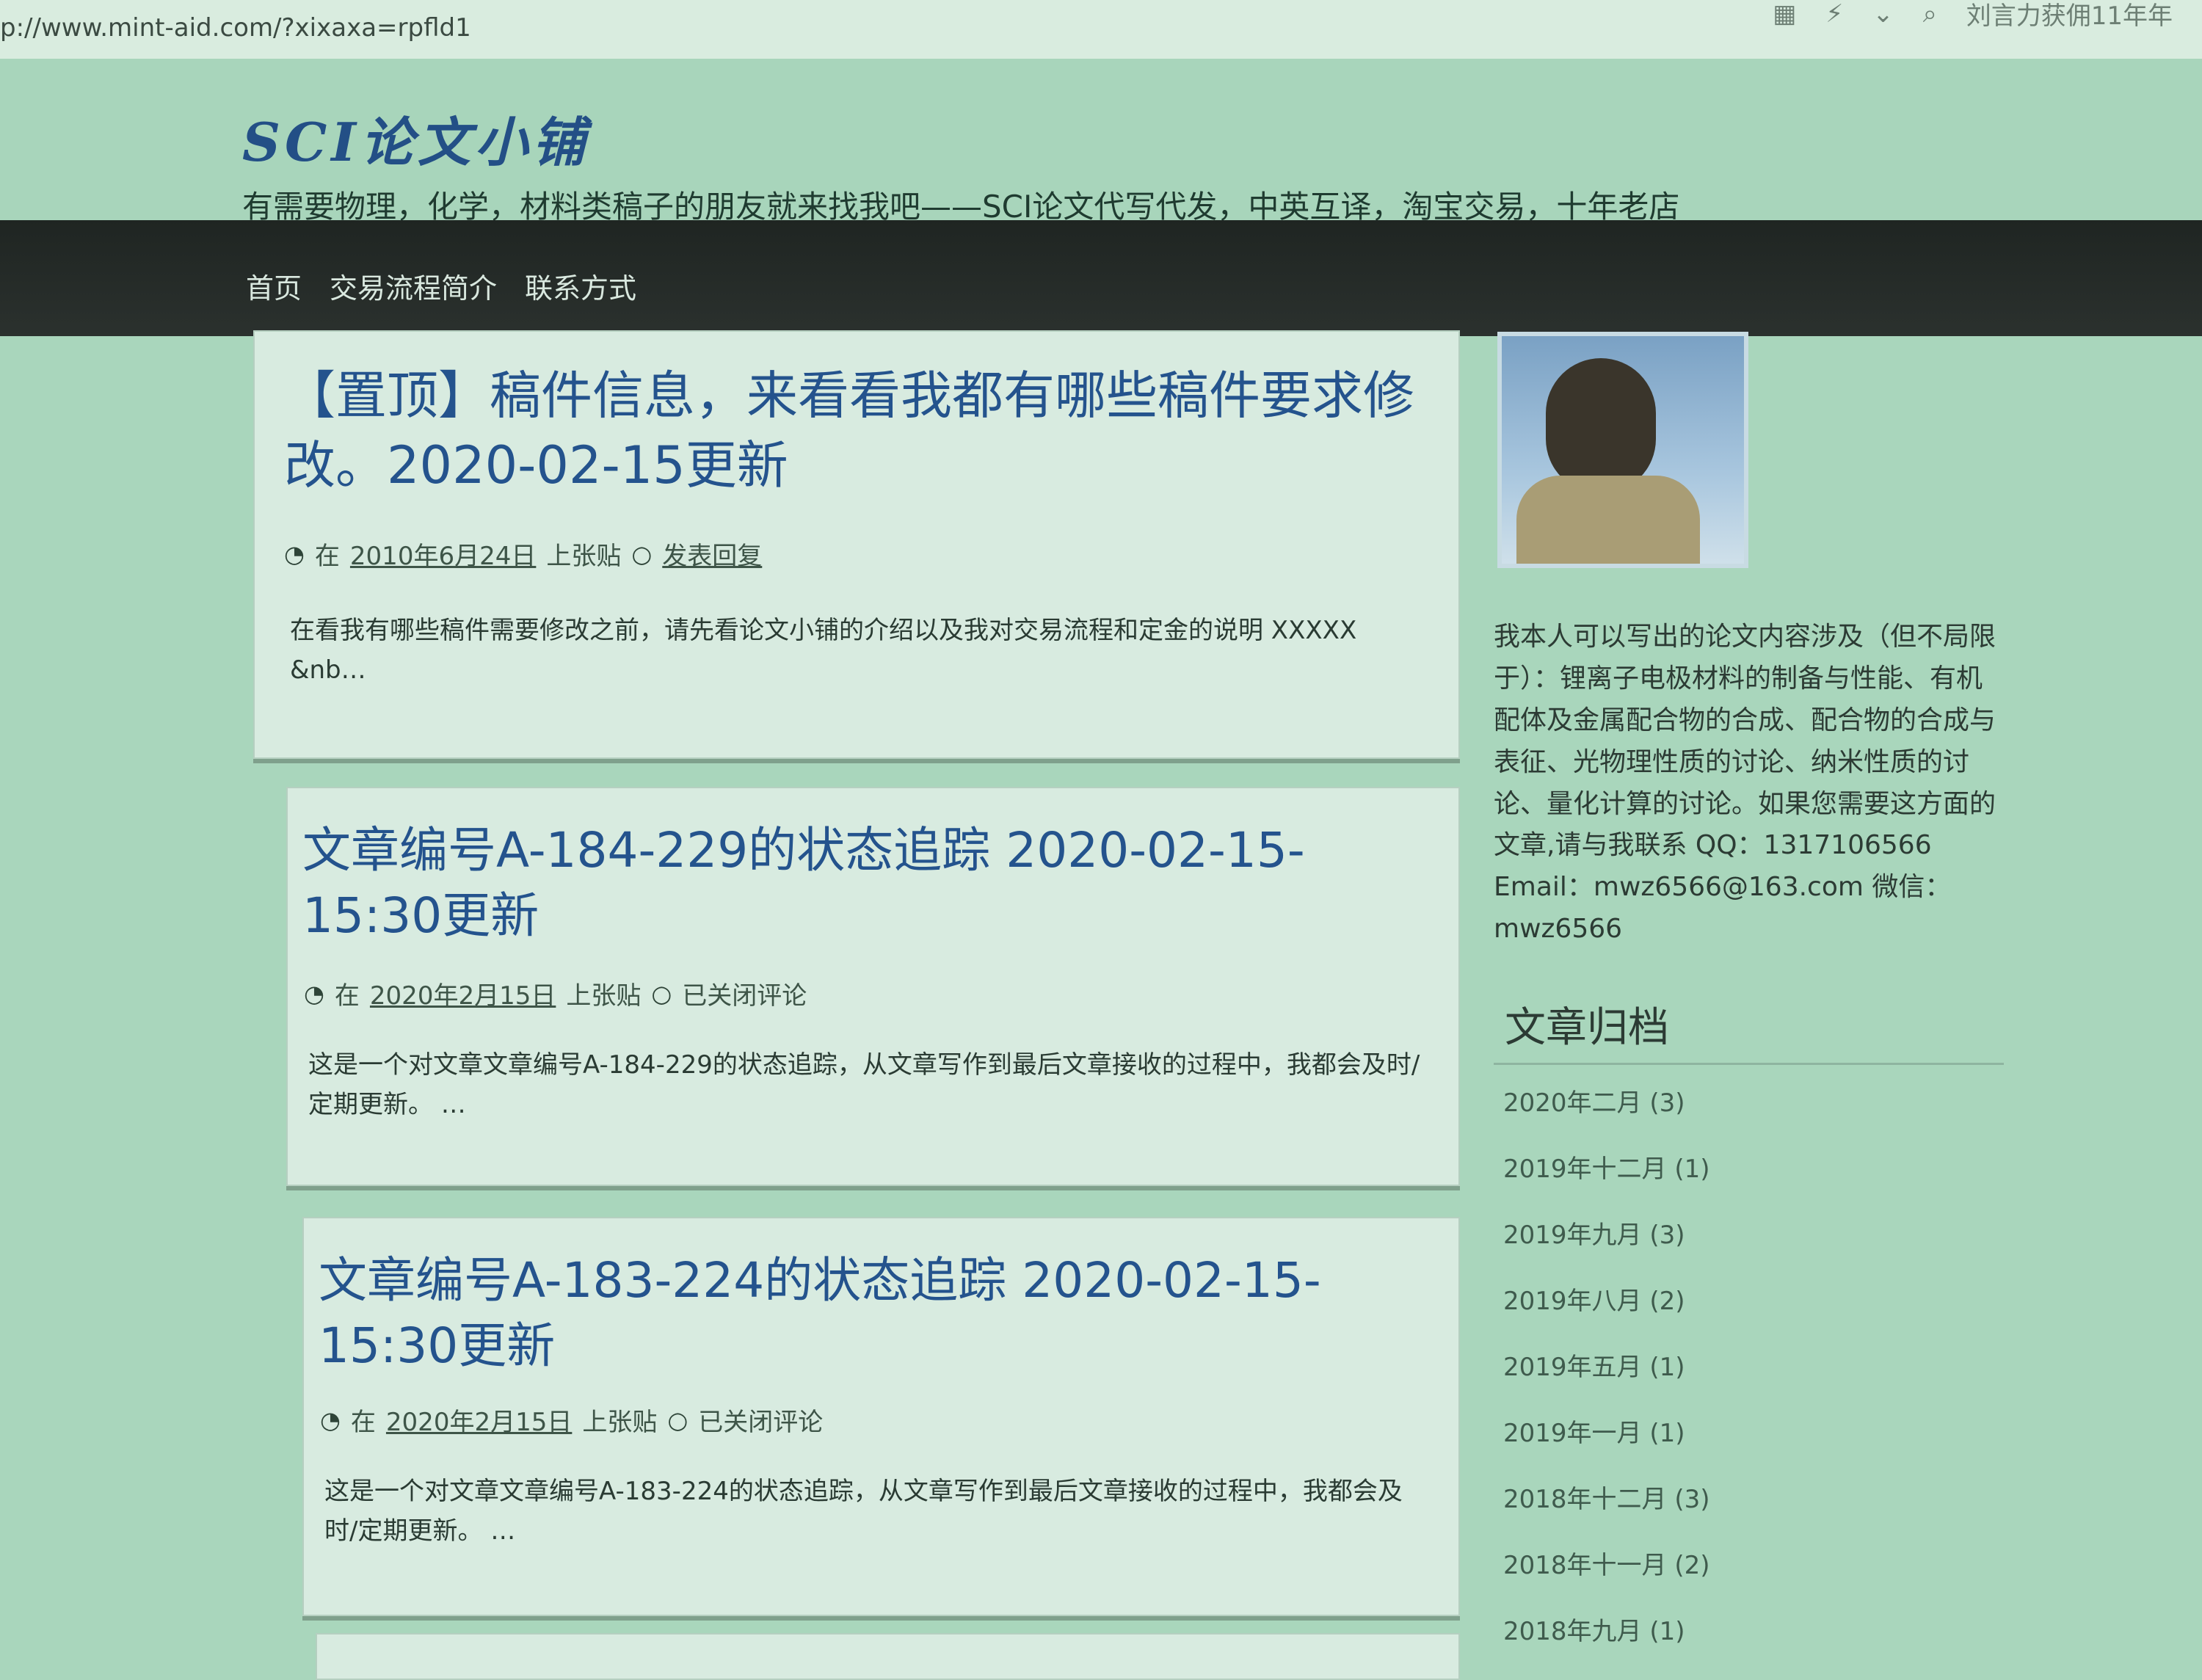  Describe the element at coordinates (712, 554) in the screenshot. I see `post-comments: 发表回复` at that location.